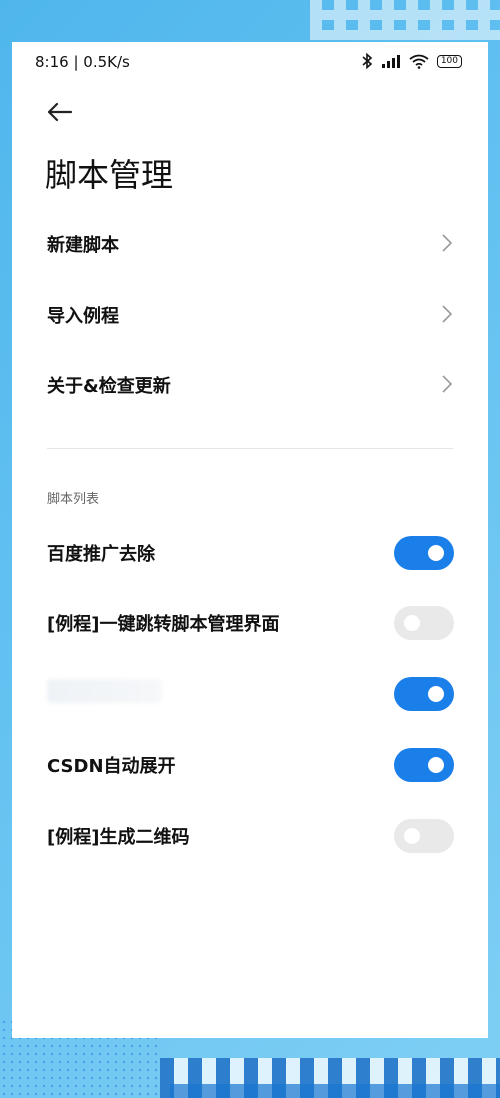 This screenshot has height=1098, width=500. Describe the element at coordinates (250, 315) in the screenshot. I see `menu-item-import-examples: 导入例程` at that location.